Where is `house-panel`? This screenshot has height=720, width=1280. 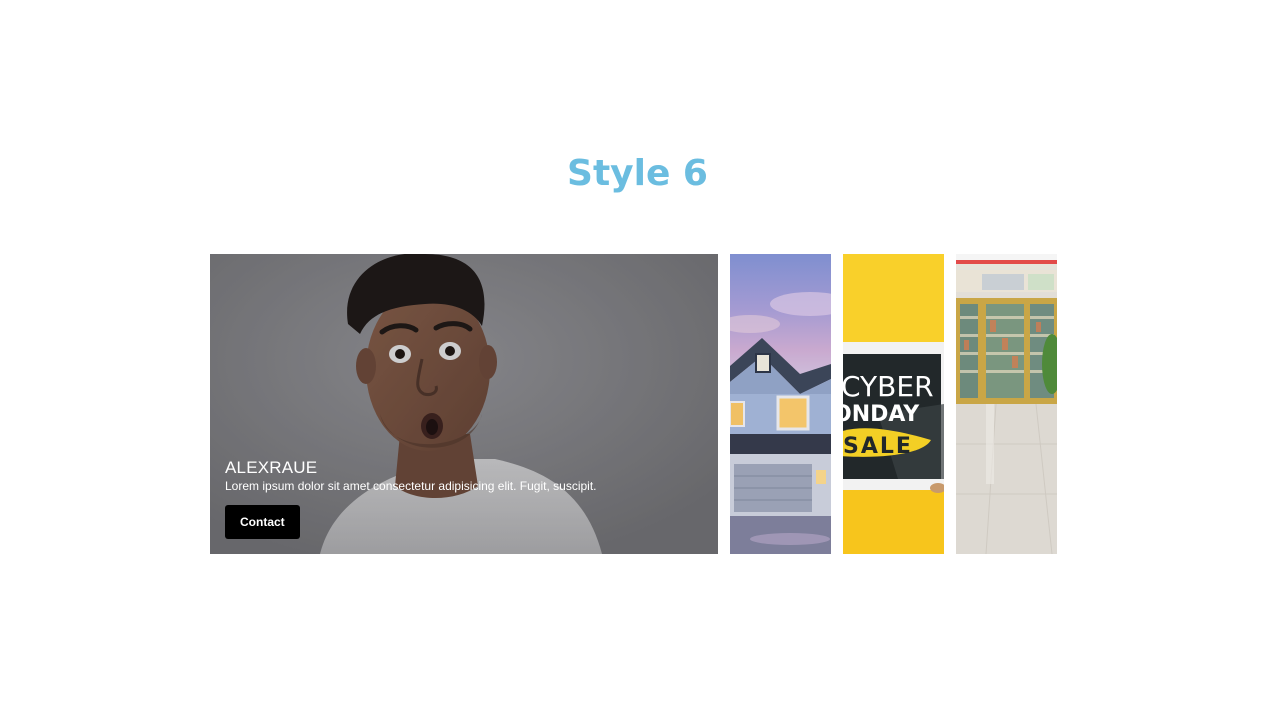 house-panel is located at coordinates (780, 404).